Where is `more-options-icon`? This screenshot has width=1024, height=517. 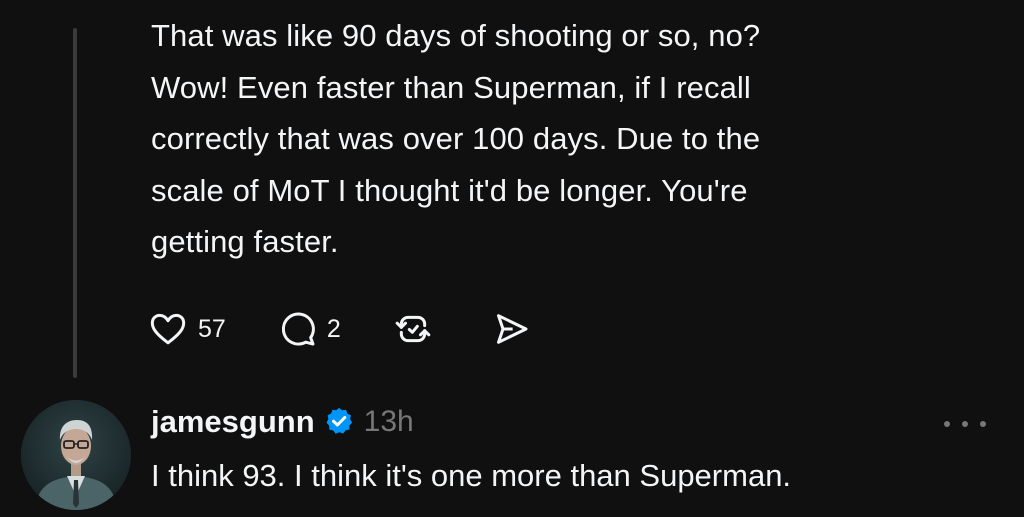
more-options-icon is located at coordinates (965, 424).